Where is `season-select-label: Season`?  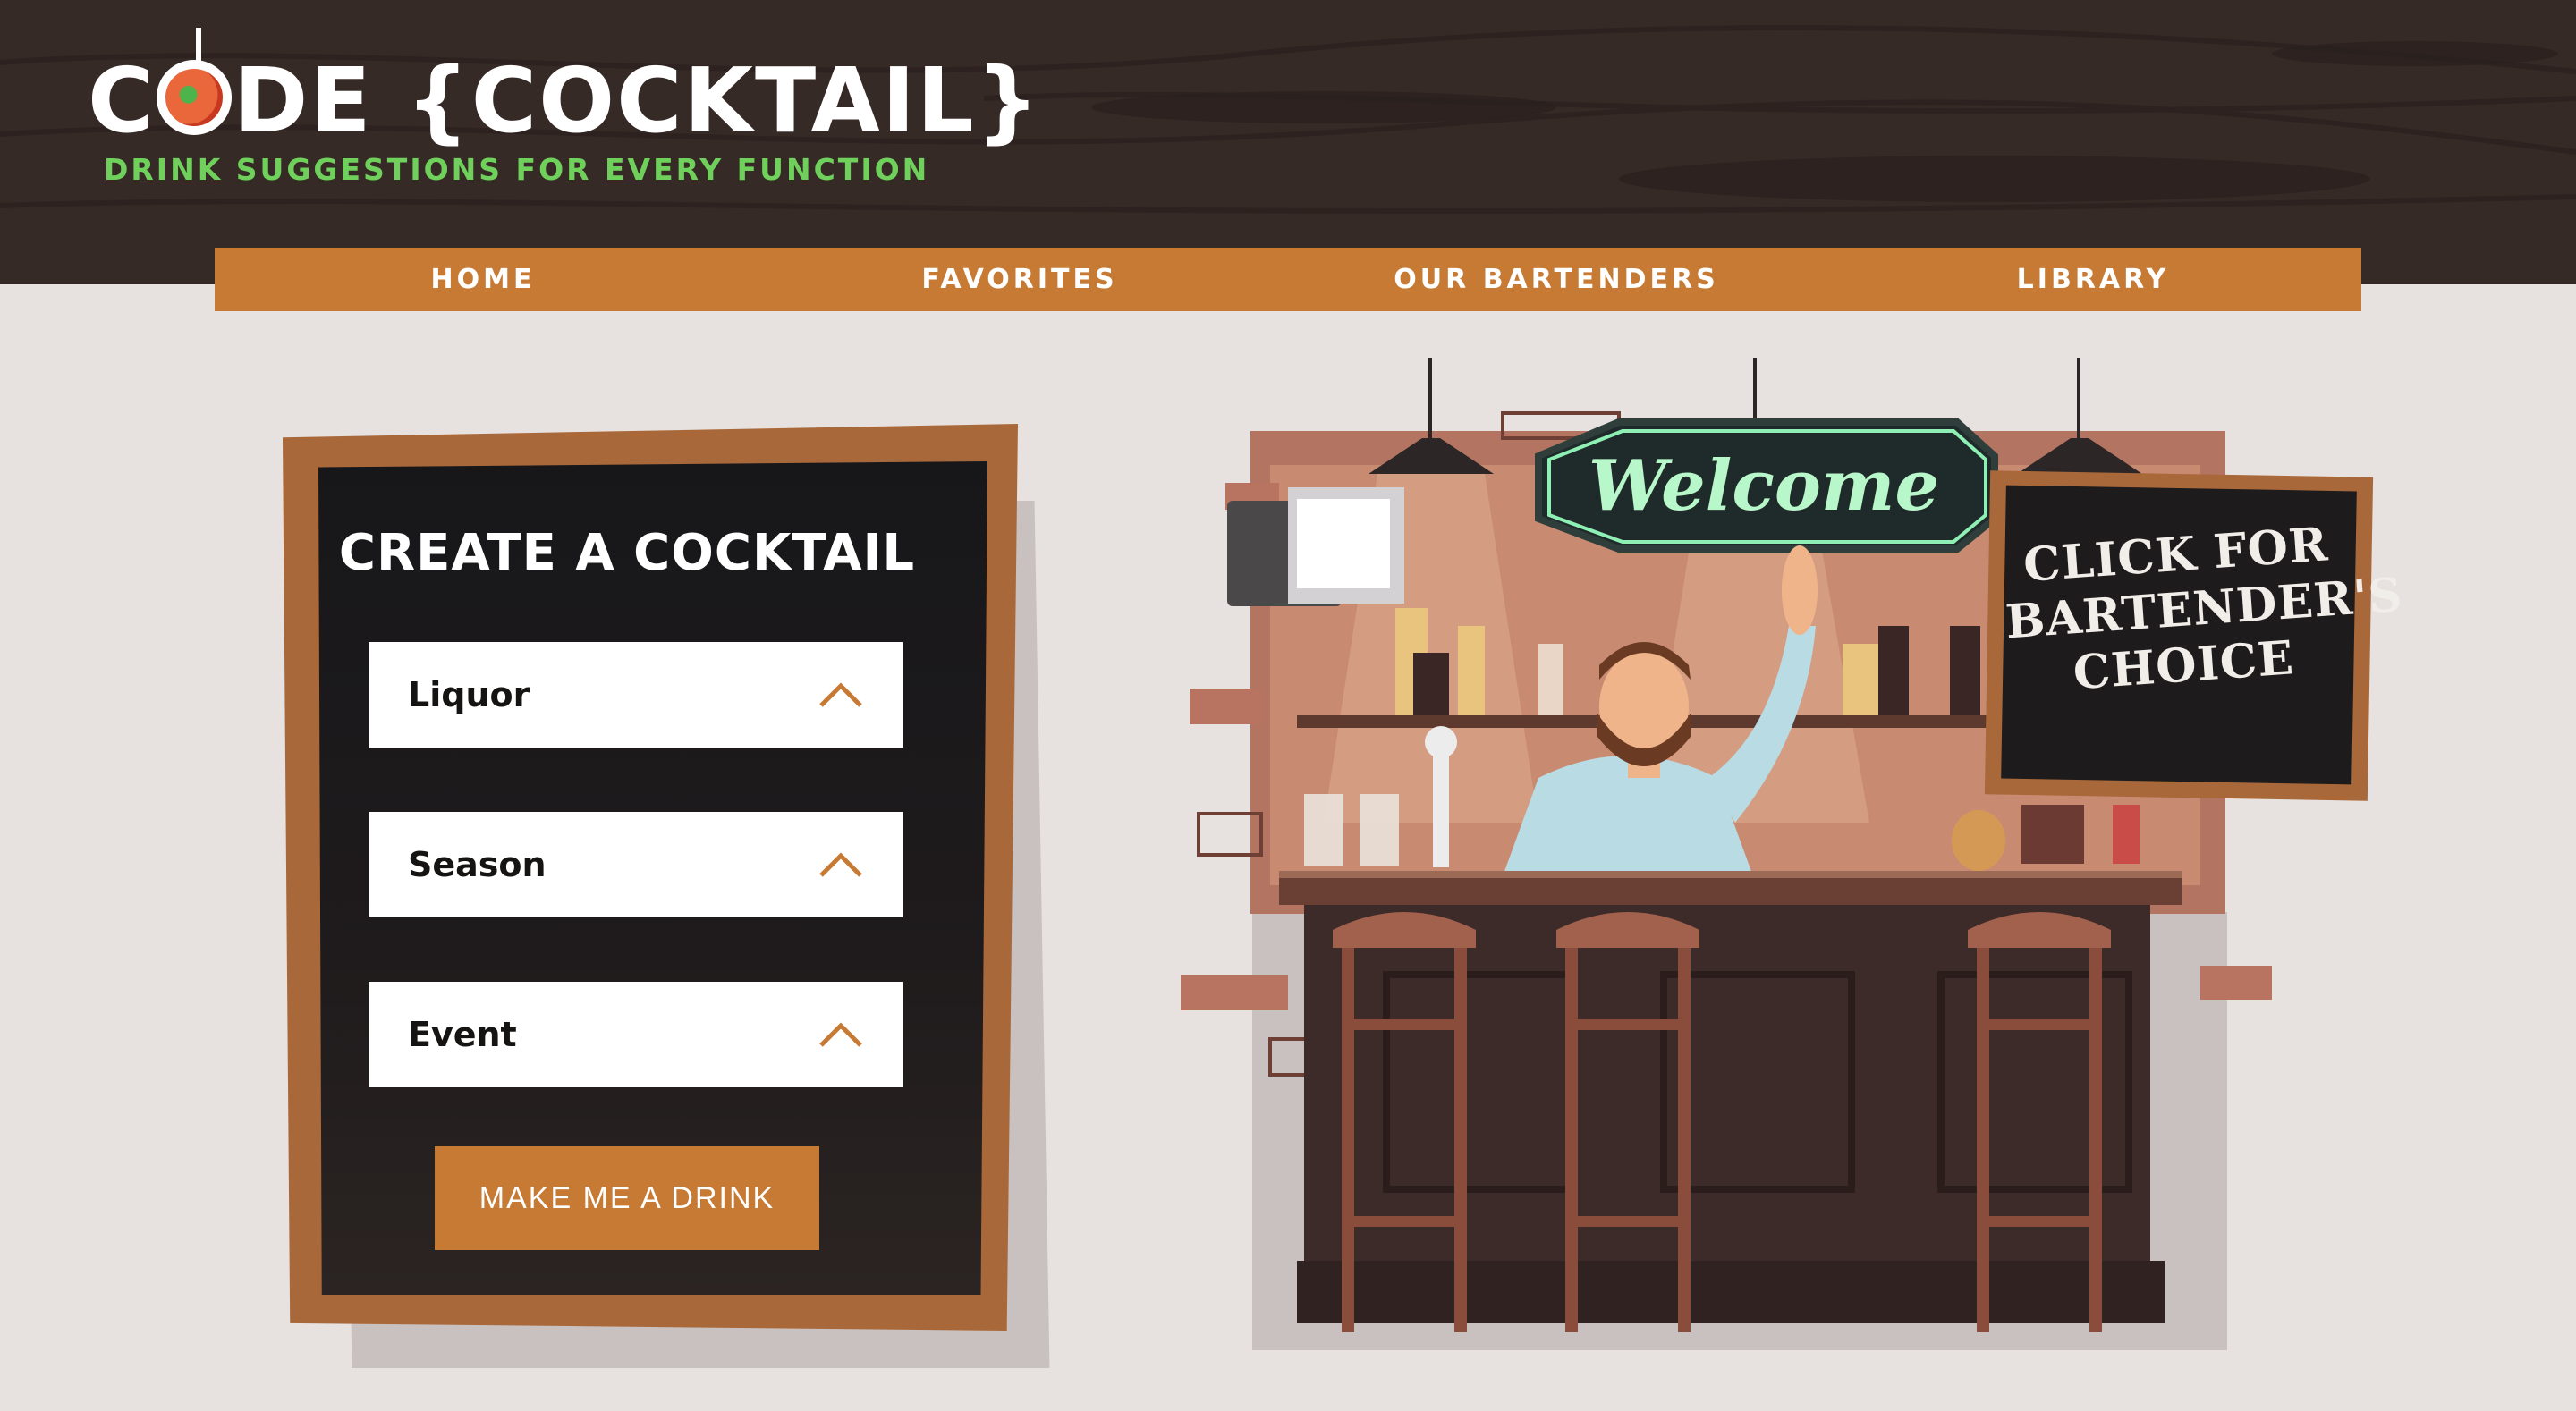
season-select-label: Season is located at coordinates (477, 865).